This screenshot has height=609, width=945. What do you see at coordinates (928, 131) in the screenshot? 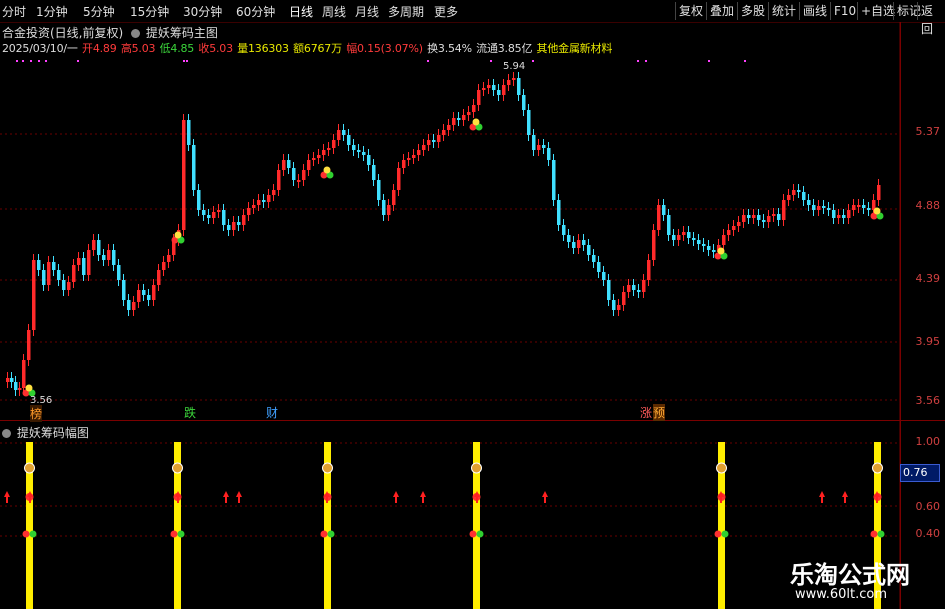
I see `price-tick: 5.37` at bounding box center [928, 131].